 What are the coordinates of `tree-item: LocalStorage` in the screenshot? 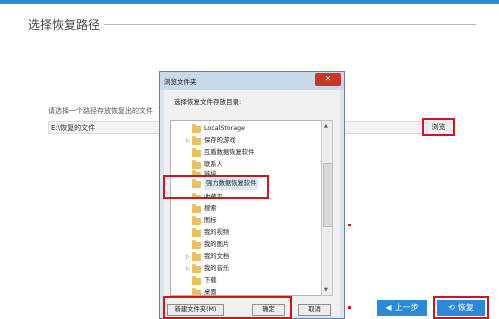 It's located at (246, 129).